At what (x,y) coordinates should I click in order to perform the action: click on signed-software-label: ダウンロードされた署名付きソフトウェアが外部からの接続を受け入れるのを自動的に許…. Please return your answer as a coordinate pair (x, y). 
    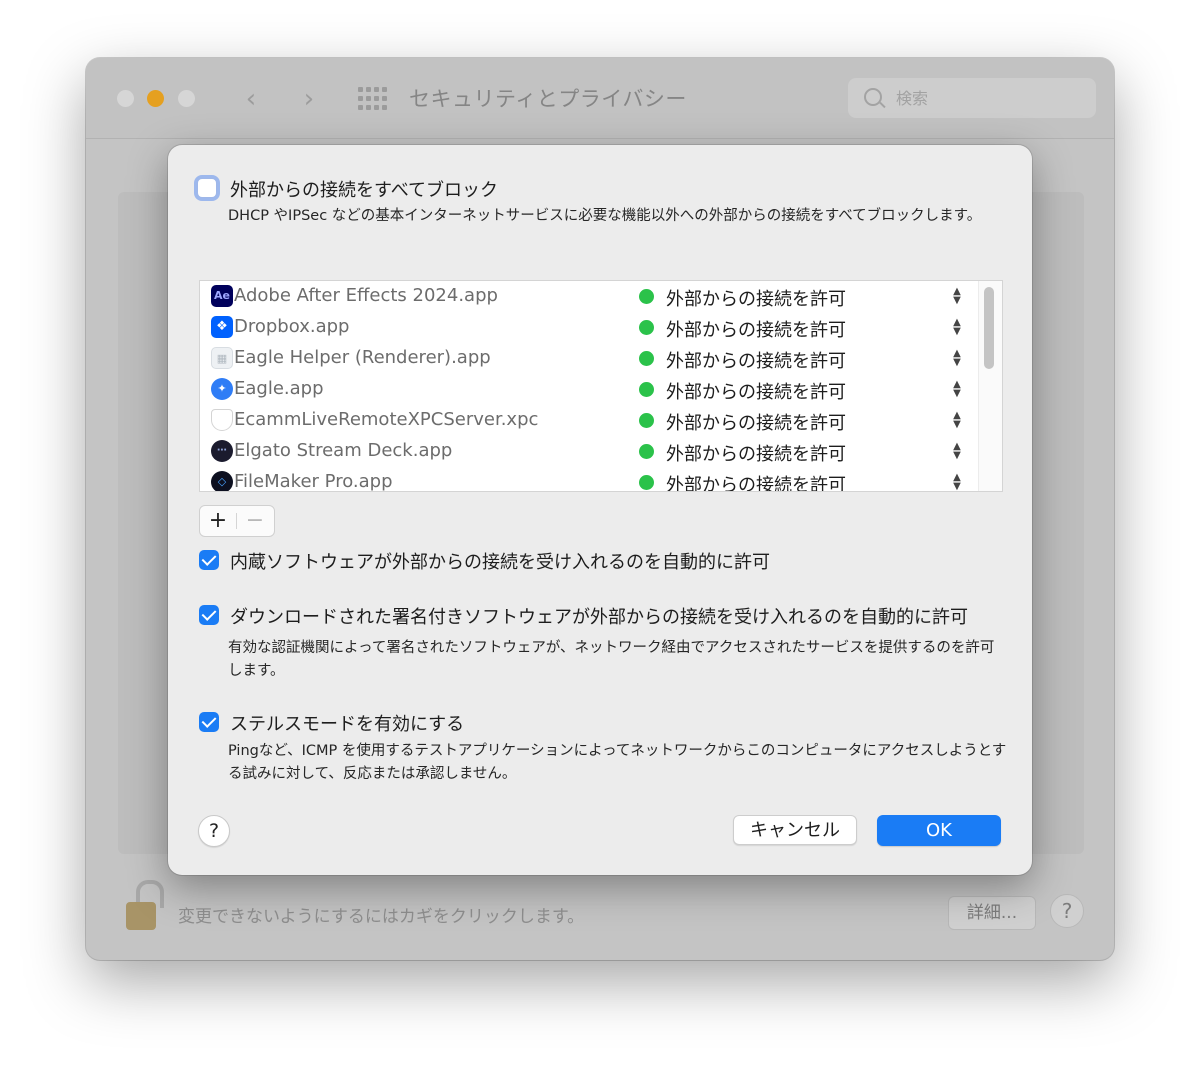
    Looking at the image, I should click on (599, 617).